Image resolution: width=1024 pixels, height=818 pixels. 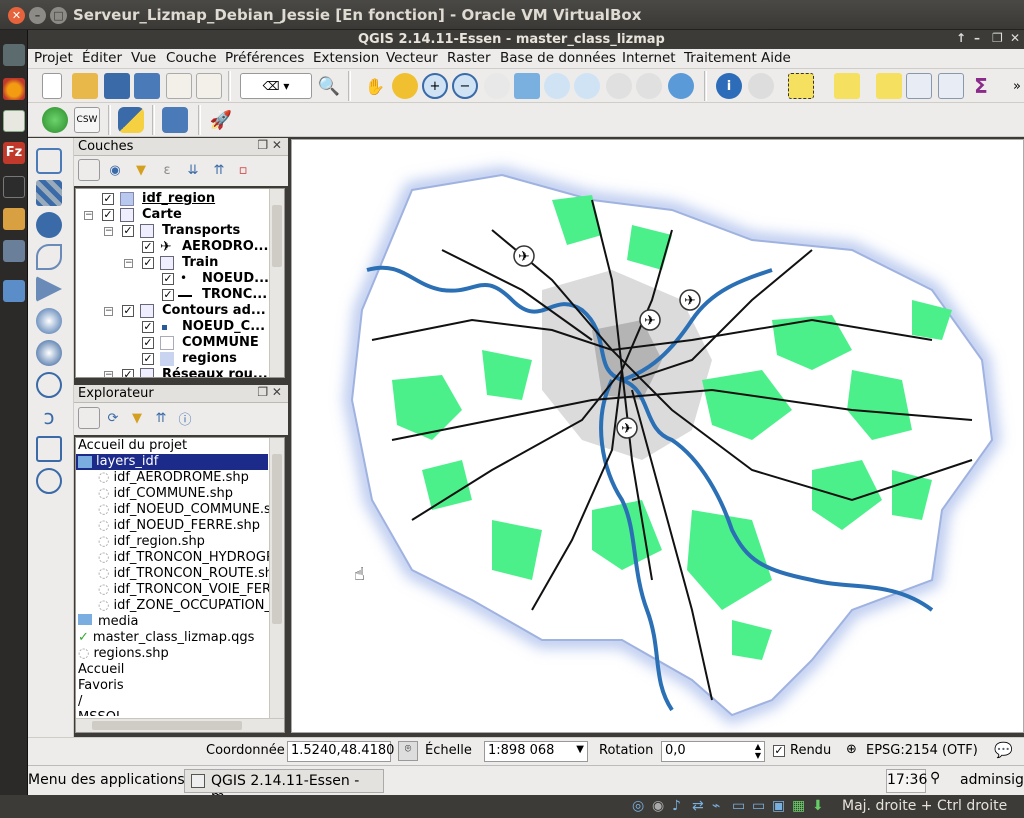 What do you see at coordinates (175, 120) in the screenshot?
I see `db-manager-icon` at bounding box center [175, 120].